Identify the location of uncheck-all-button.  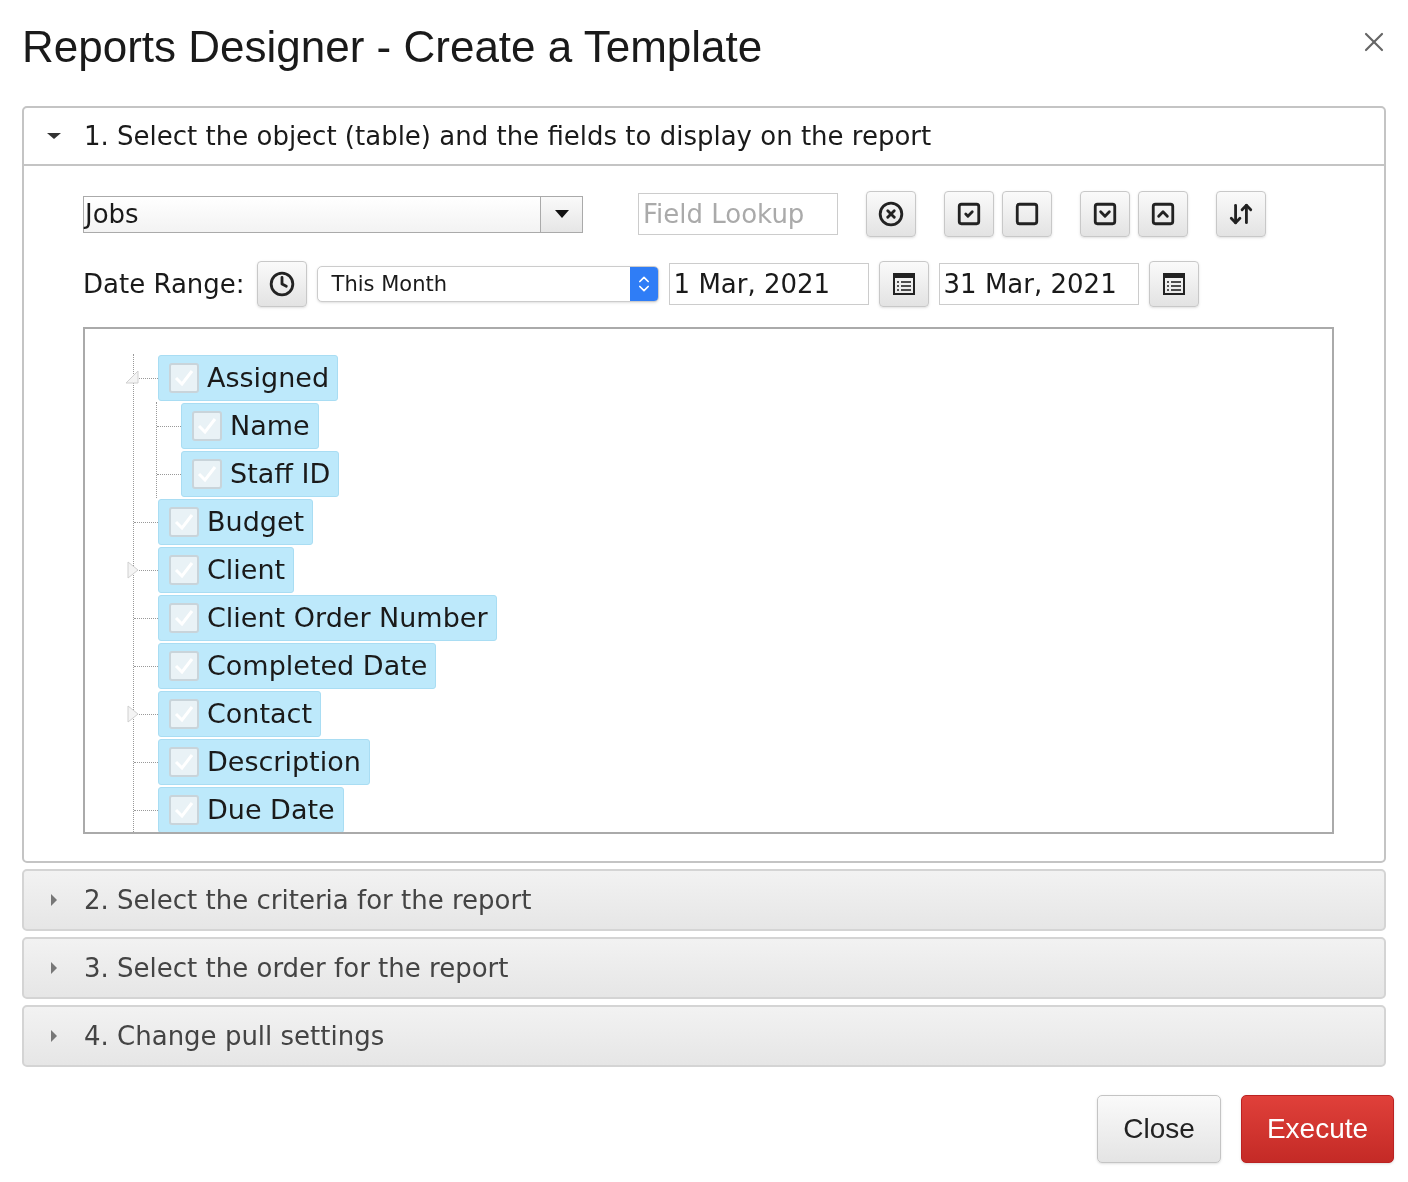
(1027, 214).